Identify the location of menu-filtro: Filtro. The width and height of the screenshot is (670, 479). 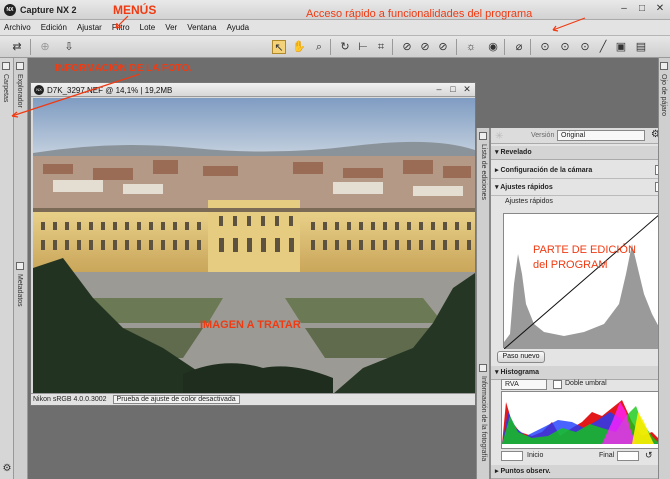
(121, 27).